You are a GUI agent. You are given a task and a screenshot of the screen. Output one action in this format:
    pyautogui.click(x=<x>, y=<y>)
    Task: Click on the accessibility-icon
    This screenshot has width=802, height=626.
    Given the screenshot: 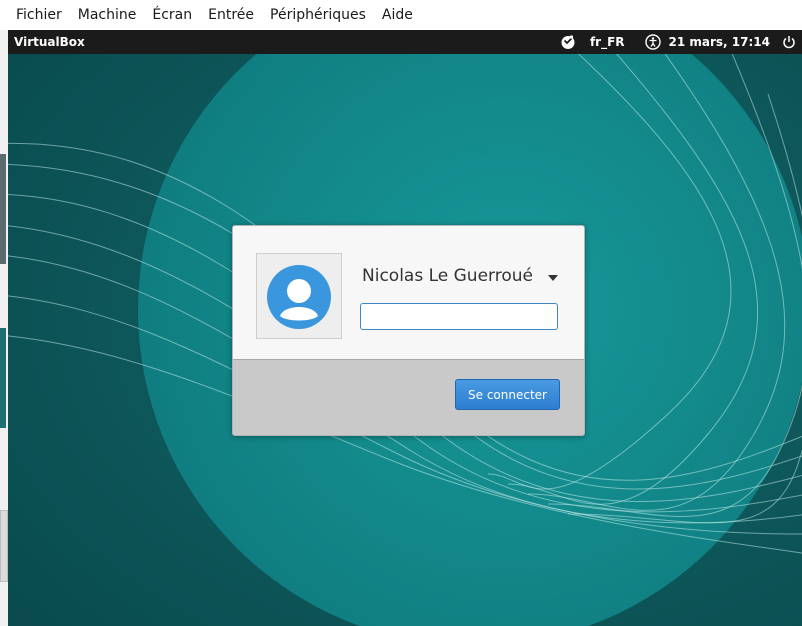 What is the action you would take?
    pyautogui.click(x=652, y=42)
    